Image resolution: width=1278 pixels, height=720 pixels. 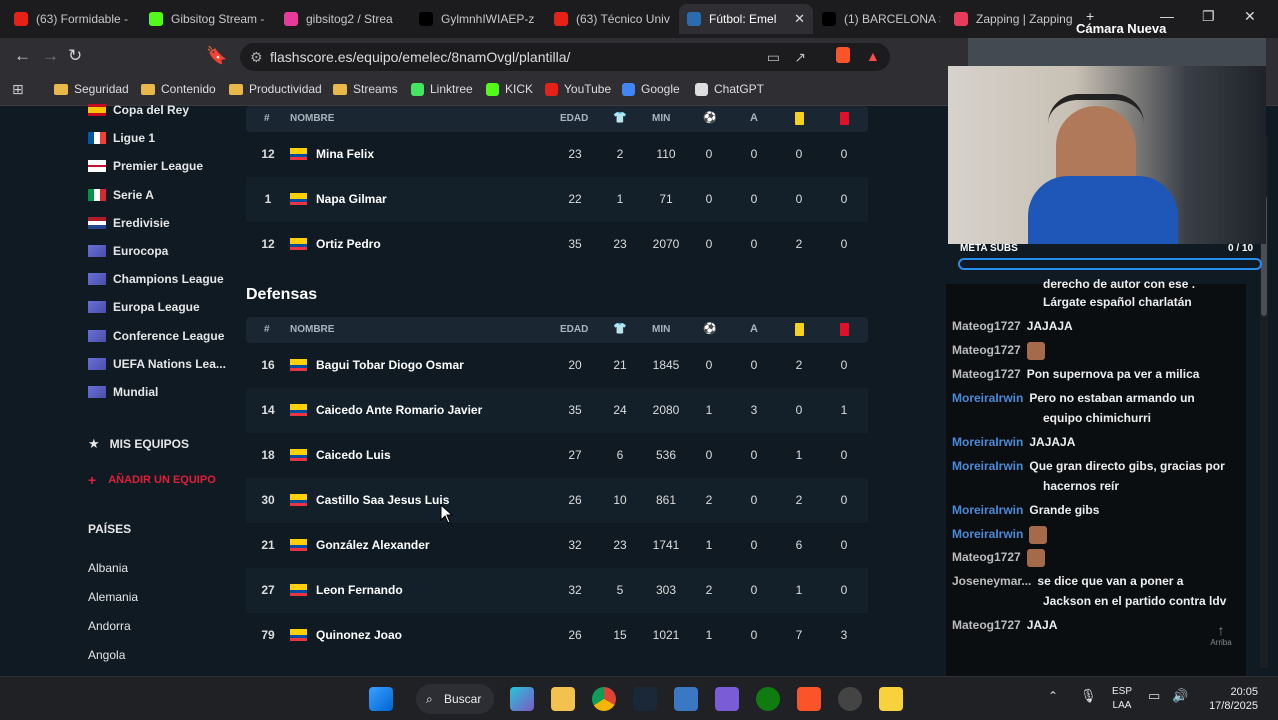 What do you see at coordinates (1208, 16) in the screenshot?
I see `maximize-button: ❐` at bounding box center [1208, 16].